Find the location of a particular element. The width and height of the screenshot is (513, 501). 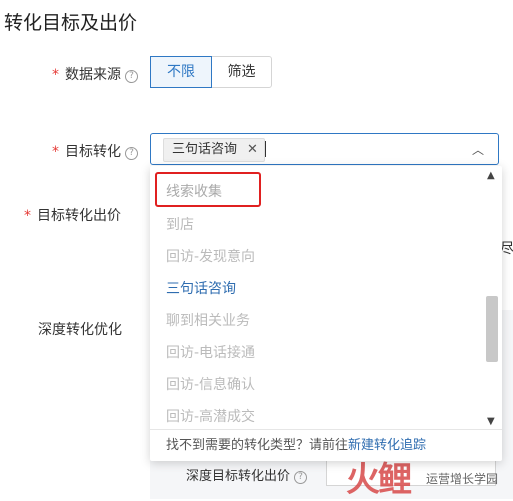

chevron-up-icon: ▲ is located at coordinates (491, 175).